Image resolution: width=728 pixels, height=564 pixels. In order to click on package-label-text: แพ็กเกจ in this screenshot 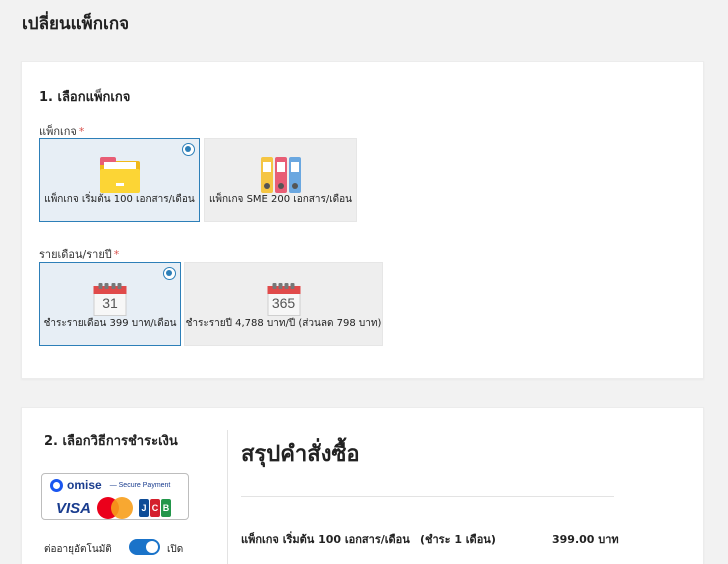, I will do `click(58, 131)`.